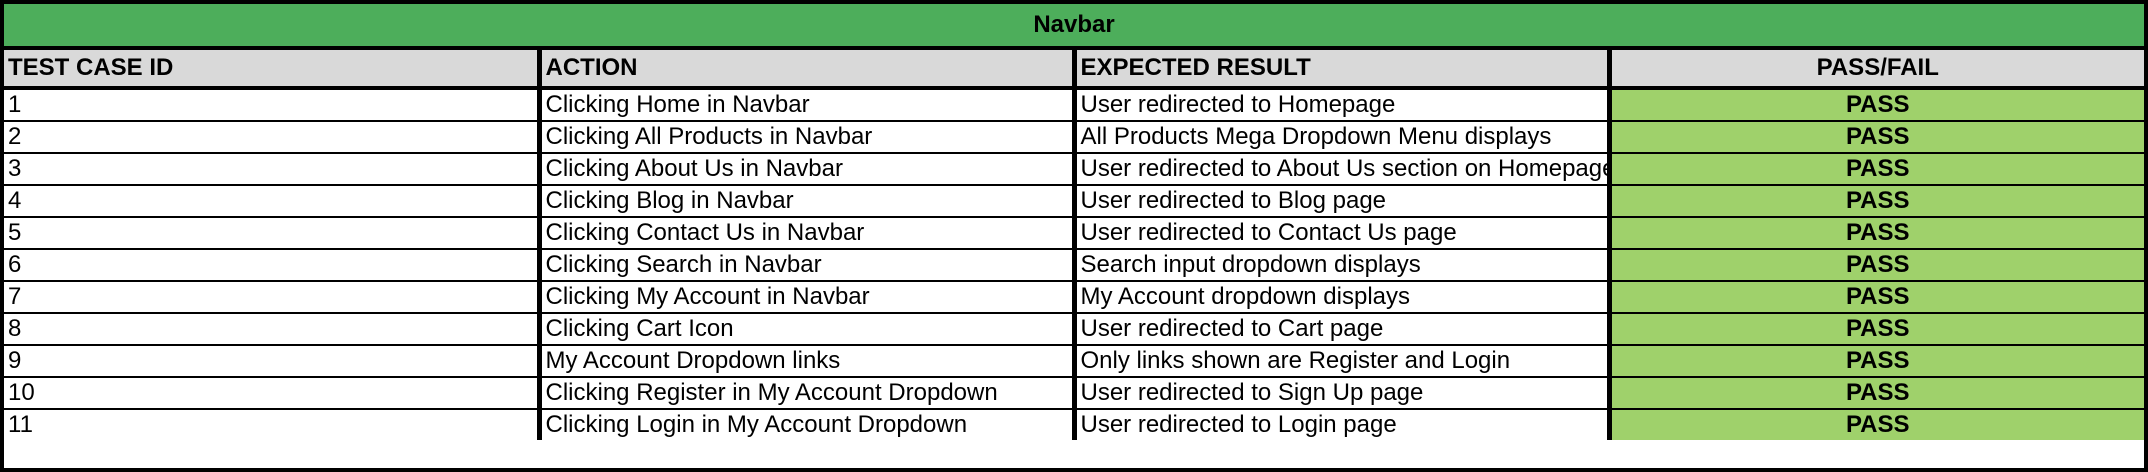 This screenshot has height=472, width=2148. I want to click on action-cell: Clicking Search in Navbar, so click(808, 265).